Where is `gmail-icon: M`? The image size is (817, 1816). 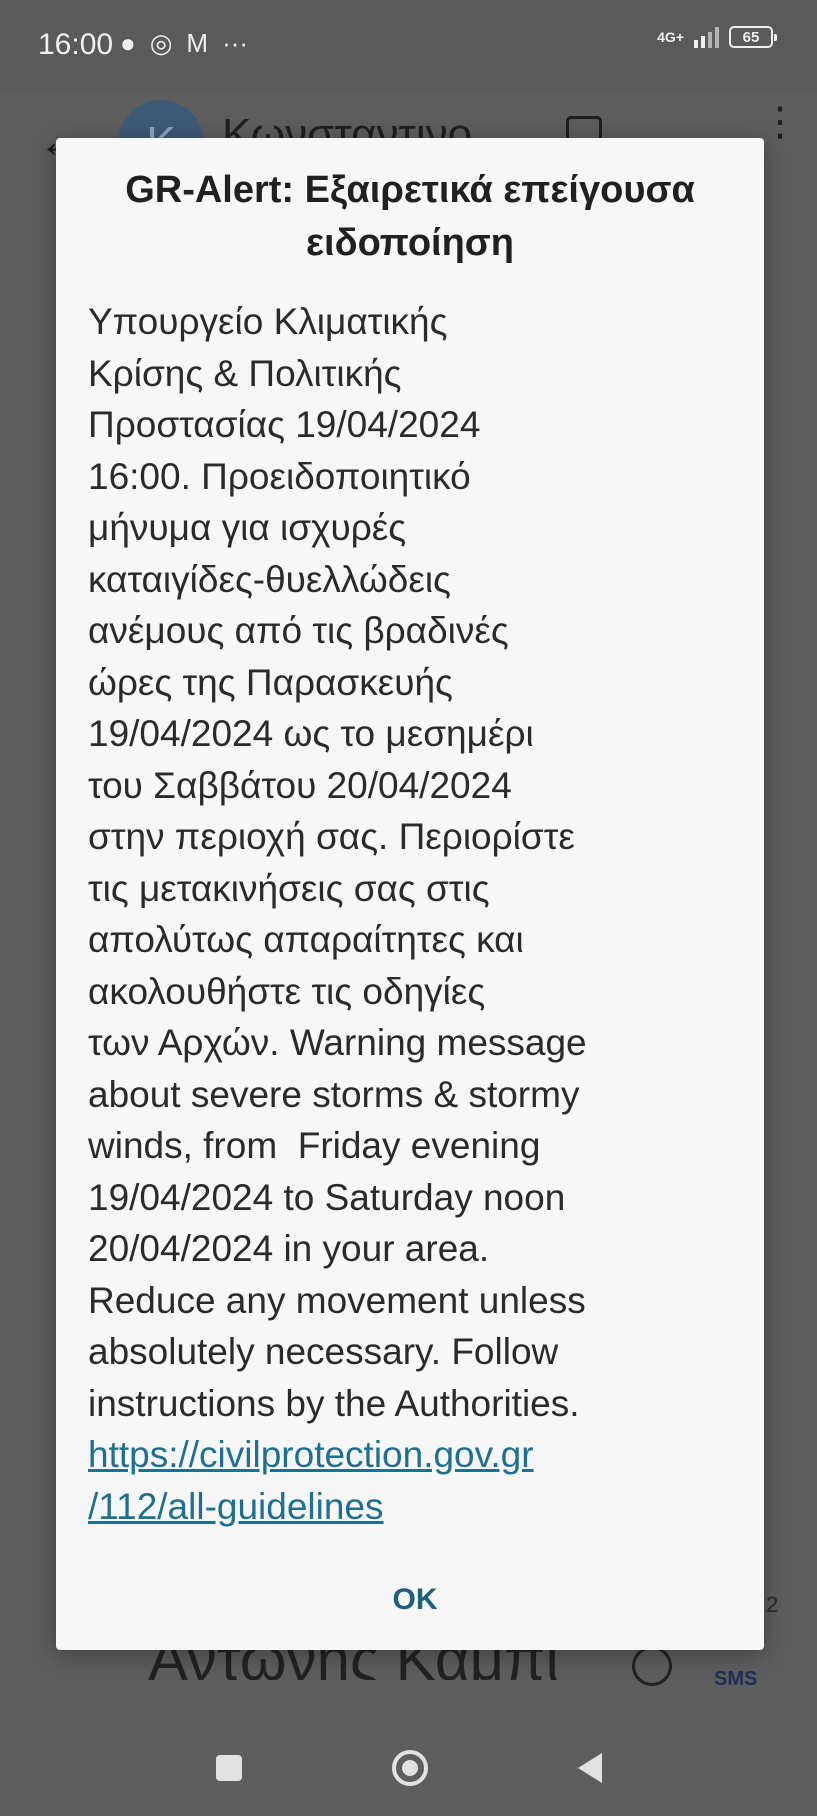 gmail-icon: M is located at coordinates (197, 43).